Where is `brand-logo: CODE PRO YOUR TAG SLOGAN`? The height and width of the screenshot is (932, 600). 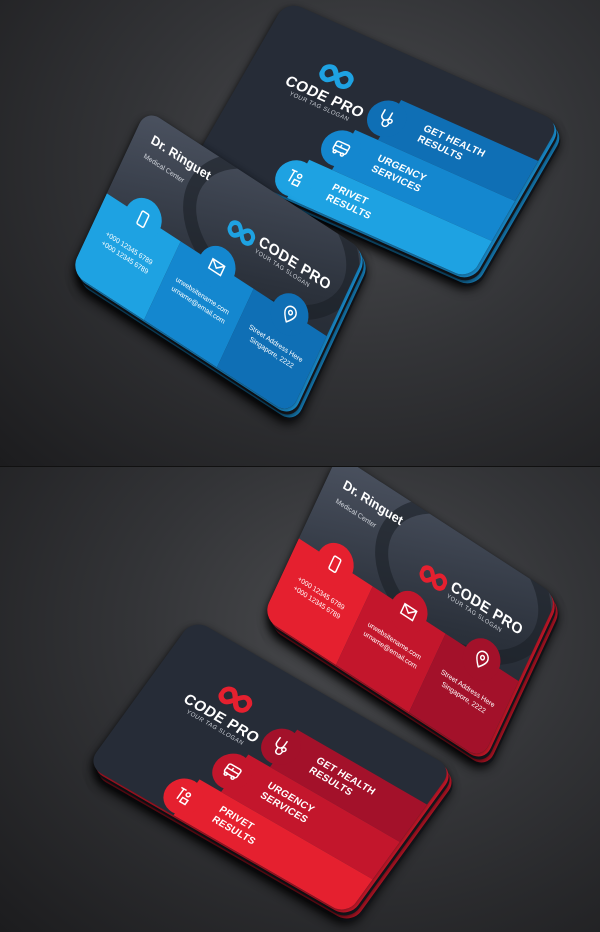 brand-logo: CODE PRO YOUR TAG SLOGAN is located at coordinates (329, 88).